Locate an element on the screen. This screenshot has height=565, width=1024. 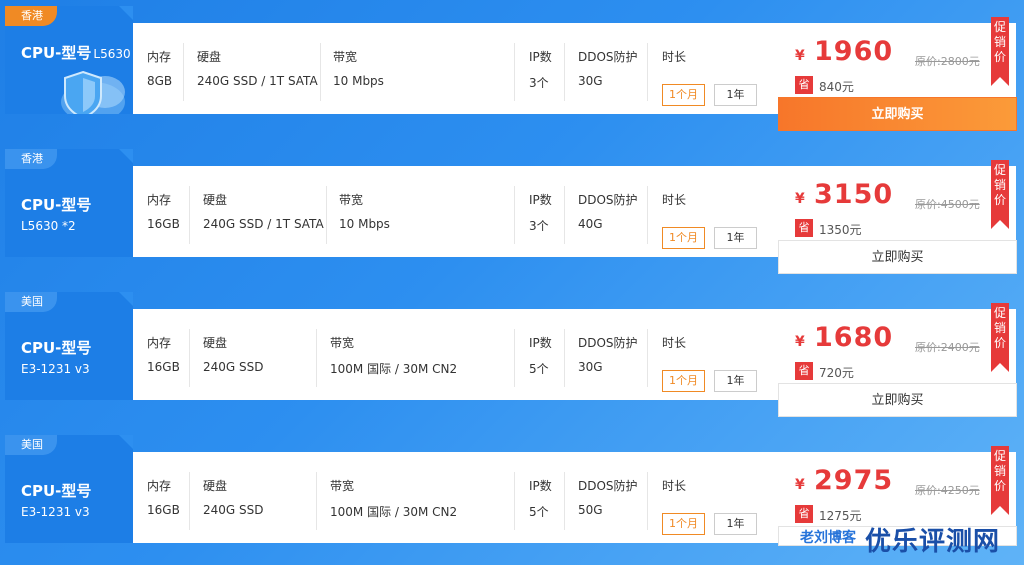
spec-value: 240G SSD is located at coordinates (233, 510).